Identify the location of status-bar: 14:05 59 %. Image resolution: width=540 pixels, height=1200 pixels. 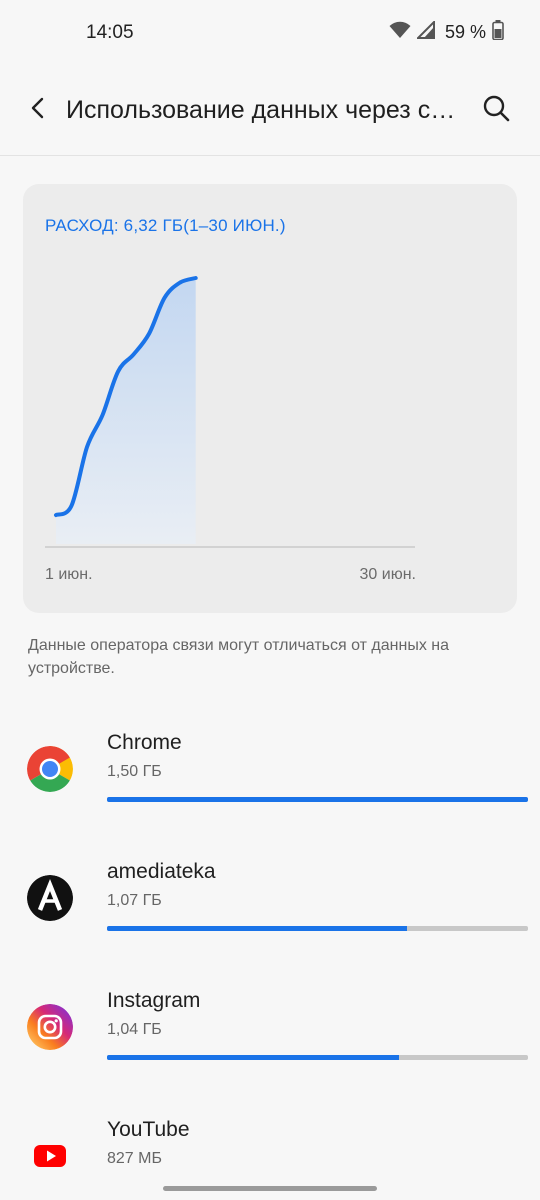
(270, 35).